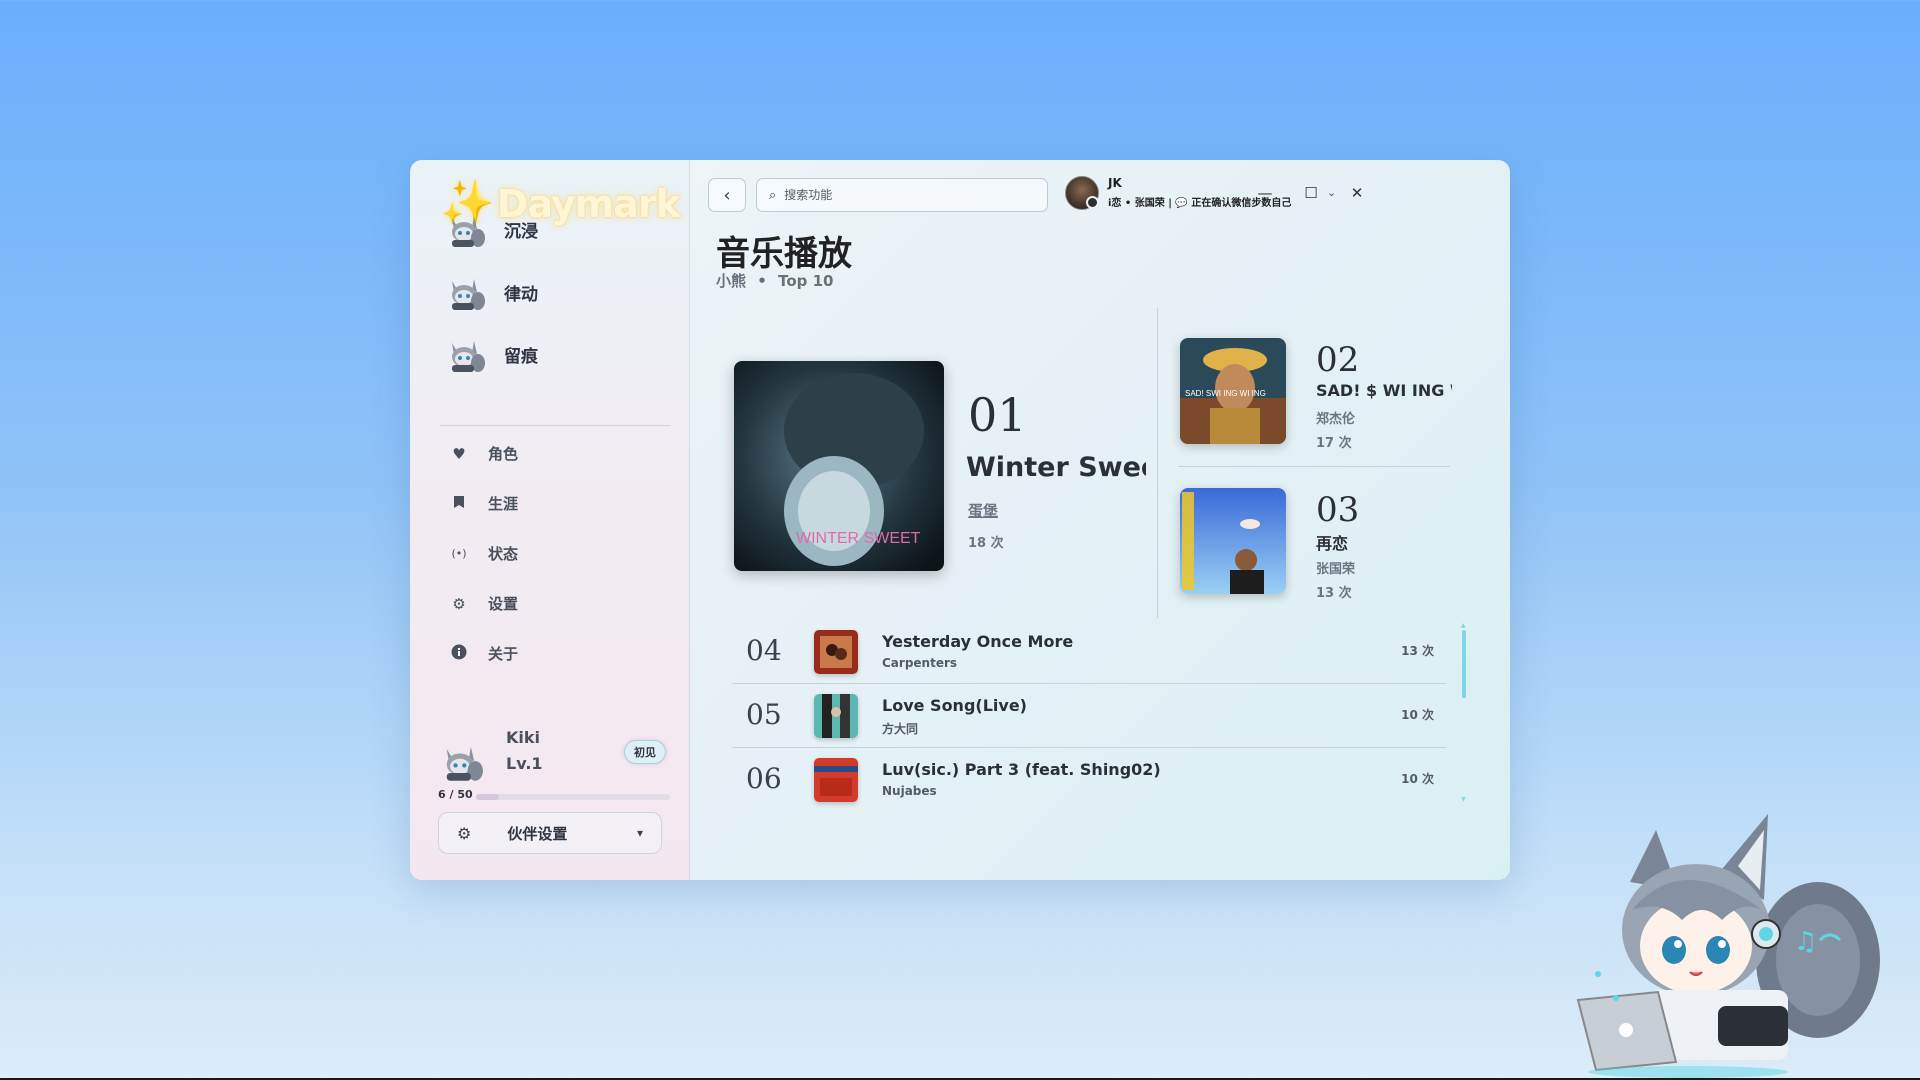 Image resolution: width=1920 pixels, height=1080 pixels. What do you see at coordinates (1056, 467) in the screenshot?
I see `track-title: Winter Sweet` at bounding box center [1056, 467].